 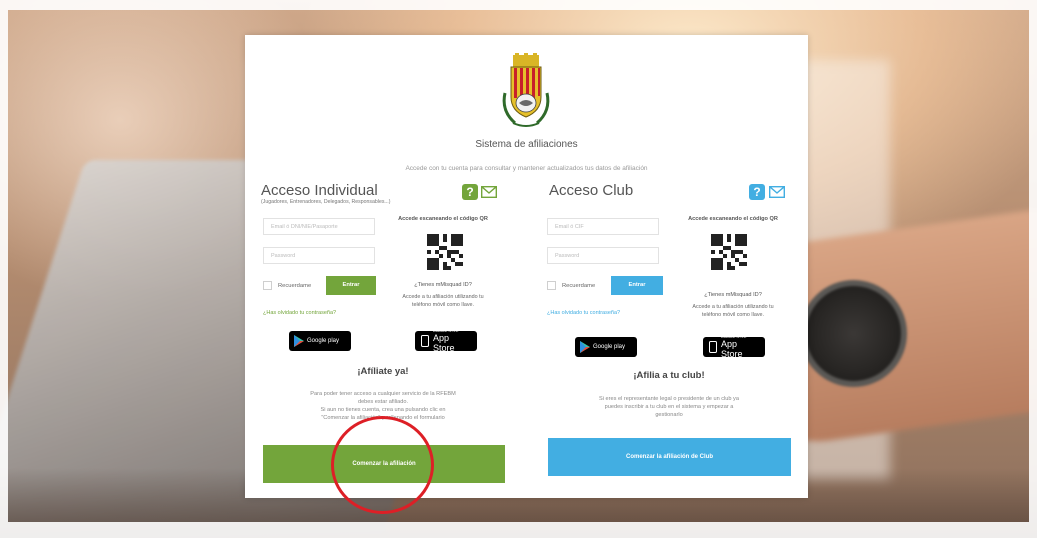 I want to click on system-title: Sistema de afiliaciones, so click(x=526, y=144).